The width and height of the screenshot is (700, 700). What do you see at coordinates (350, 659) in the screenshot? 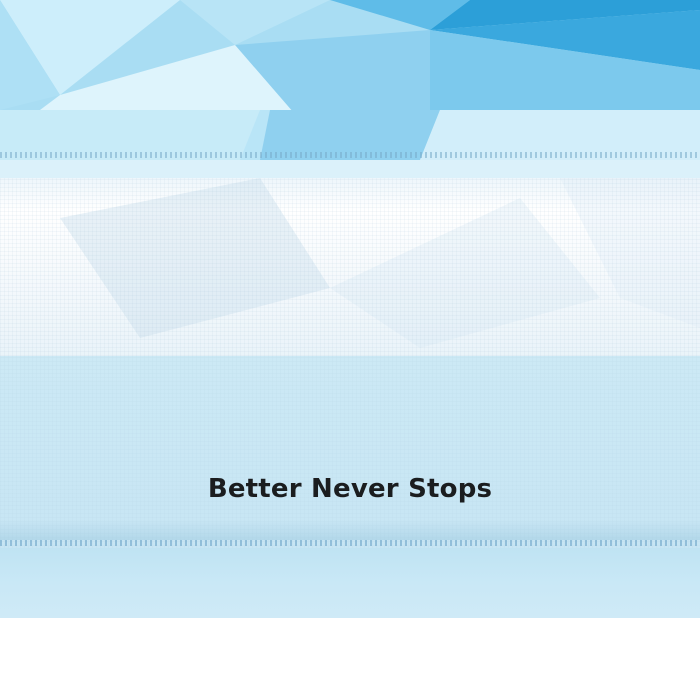
I see `background-white` at bounding box center [350, 659].